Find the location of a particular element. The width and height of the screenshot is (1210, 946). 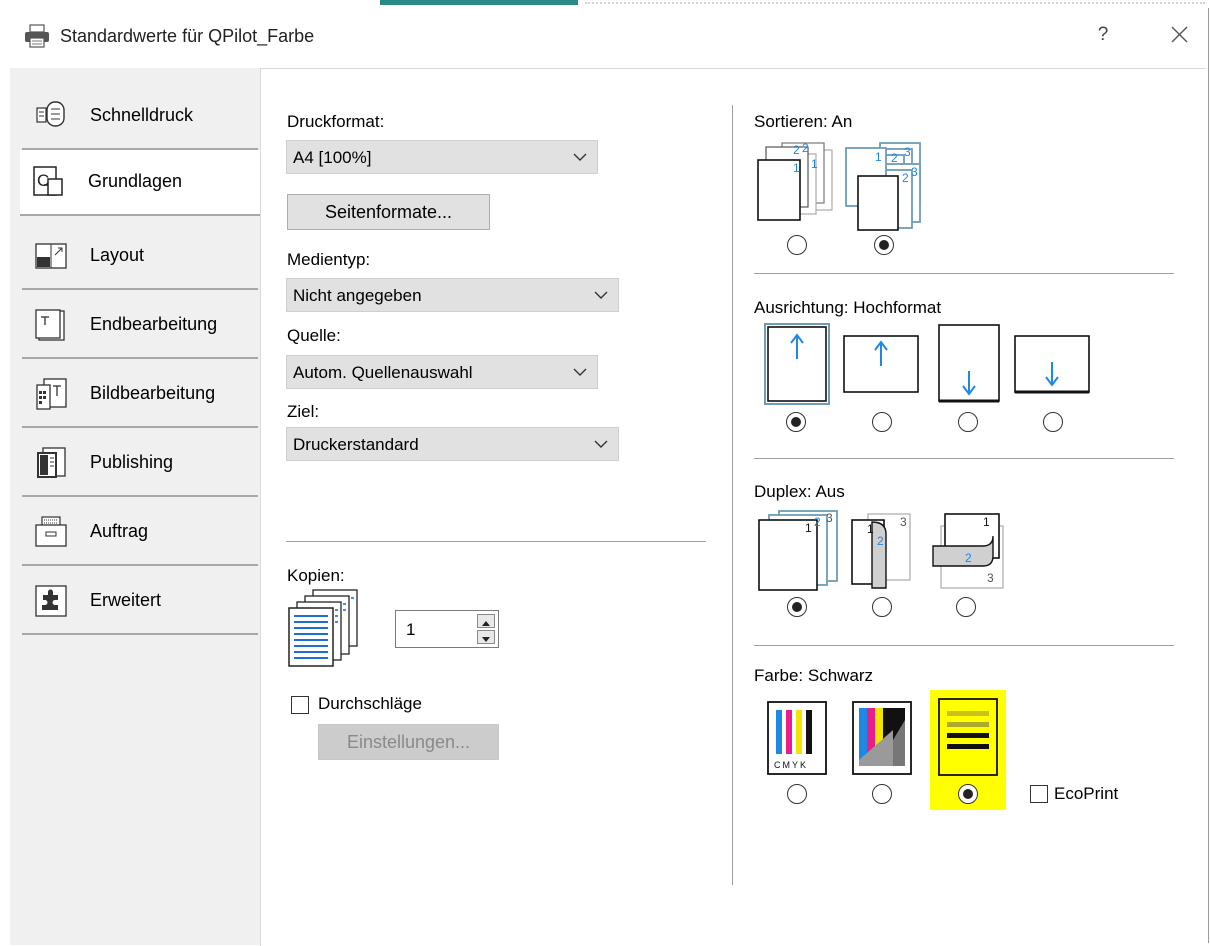

ausrichtung-querformat-gedreht-radio is located at coordinates (1053, 422).